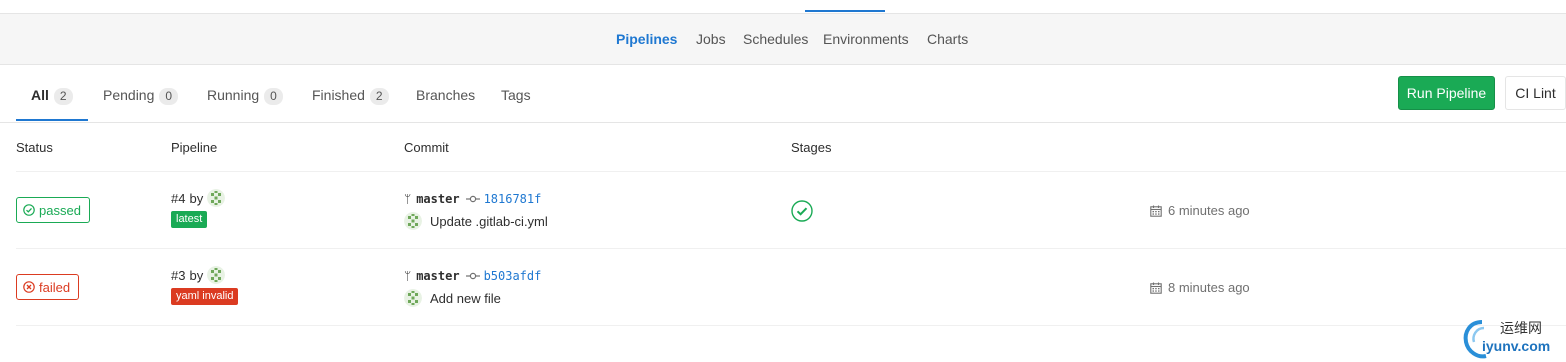 The height and width of the screenshot is (362, 1566). Describe the element at coordinates (811, 147) in the screenshot. I see `column-header-stages: Stages` at that location.